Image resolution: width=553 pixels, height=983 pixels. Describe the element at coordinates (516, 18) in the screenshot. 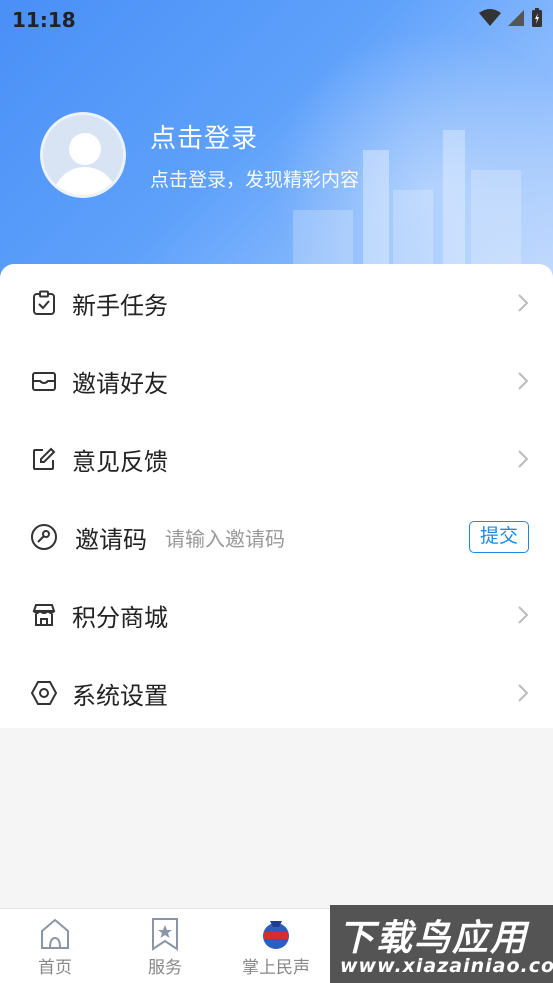

I see `signal-icon` at that location.